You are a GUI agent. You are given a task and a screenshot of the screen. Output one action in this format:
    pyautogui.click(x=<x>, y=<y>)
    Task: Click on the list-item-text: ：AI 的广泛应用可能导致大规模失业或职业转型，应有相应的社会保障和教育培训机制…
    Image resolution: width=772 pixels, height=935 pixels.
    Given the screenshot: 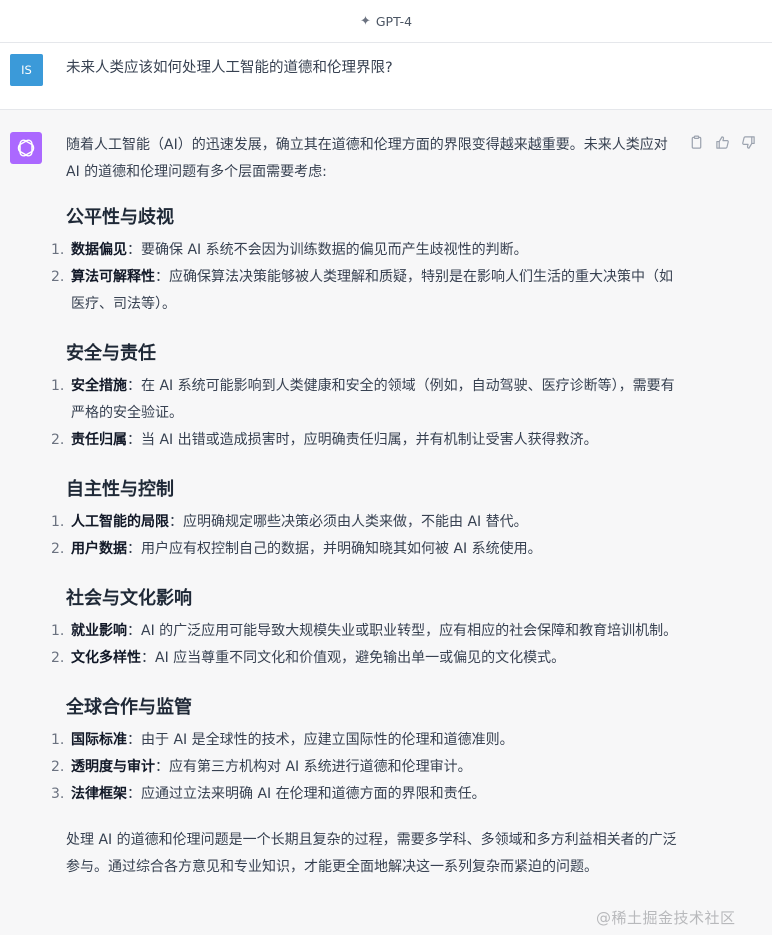 What is the action you would take?
    pyautogui.click(x=402, y=631)
    